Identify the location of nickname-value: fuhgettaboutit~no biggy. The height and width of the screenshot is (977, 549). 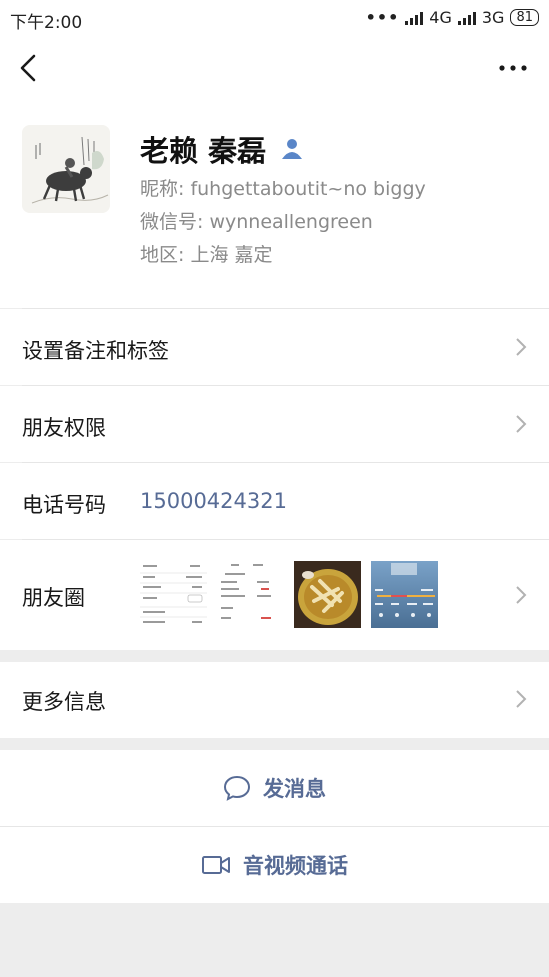
(308, 189).